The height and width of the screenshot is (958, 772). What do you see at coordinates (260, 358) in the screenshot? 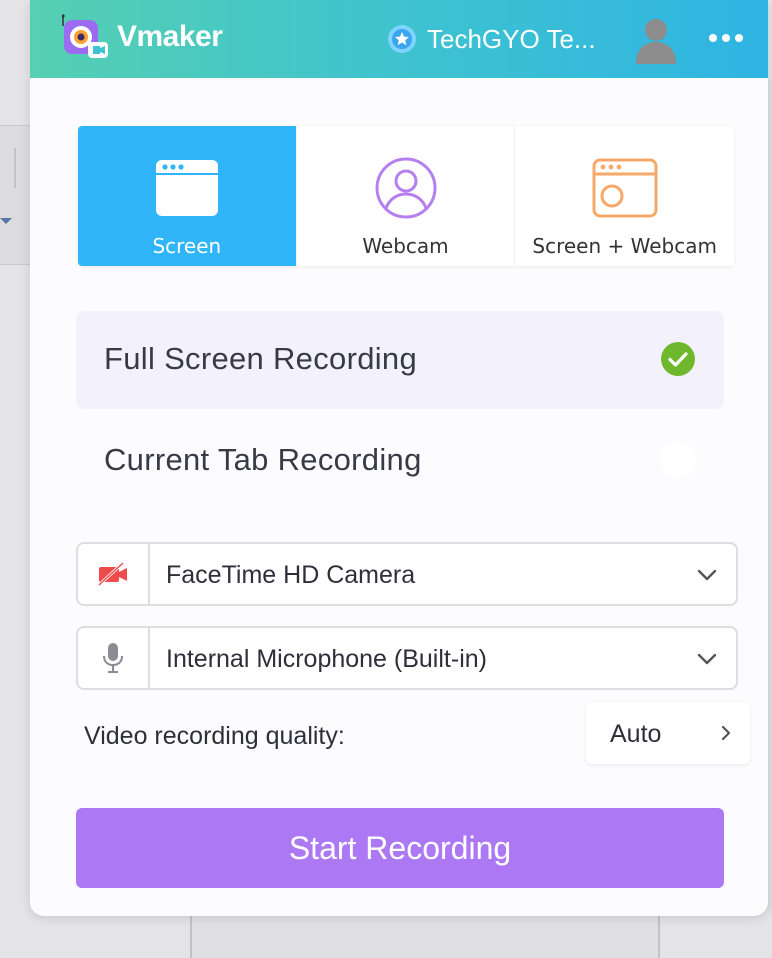
I see `option-full-screen-label: Full Screen Recording` at bounding box center [260, 358].